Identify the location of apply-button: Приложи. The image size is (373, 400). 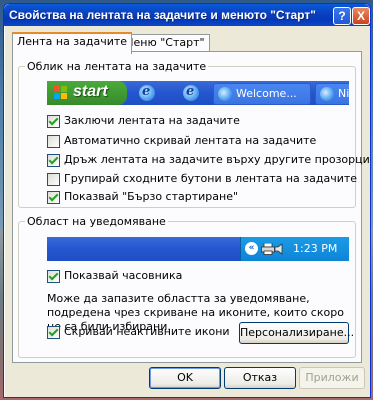
(332, 378).